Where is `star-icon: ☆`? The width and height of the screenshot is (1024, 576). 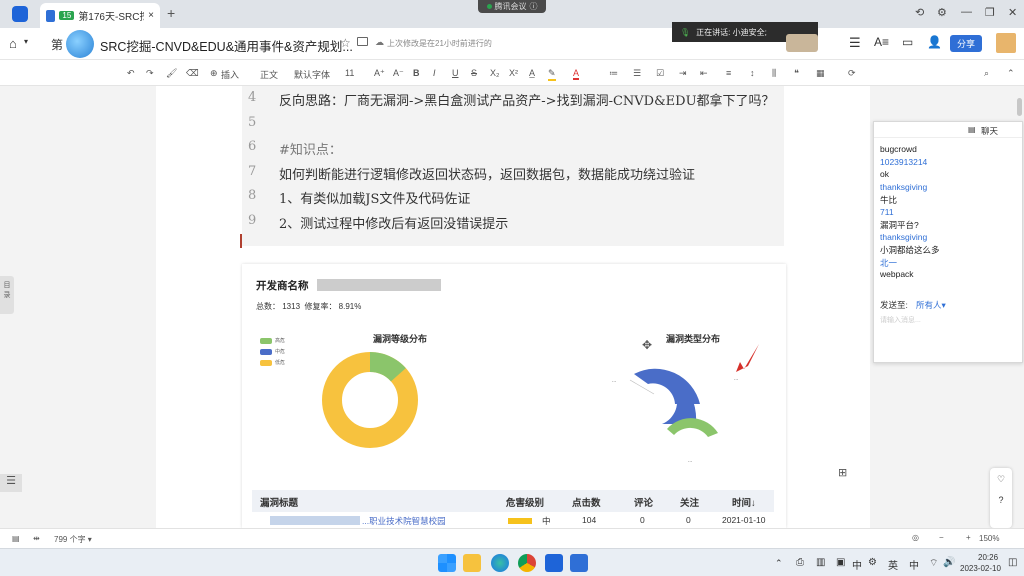
star-icon: ☆ is located at coordinates (345, 43).